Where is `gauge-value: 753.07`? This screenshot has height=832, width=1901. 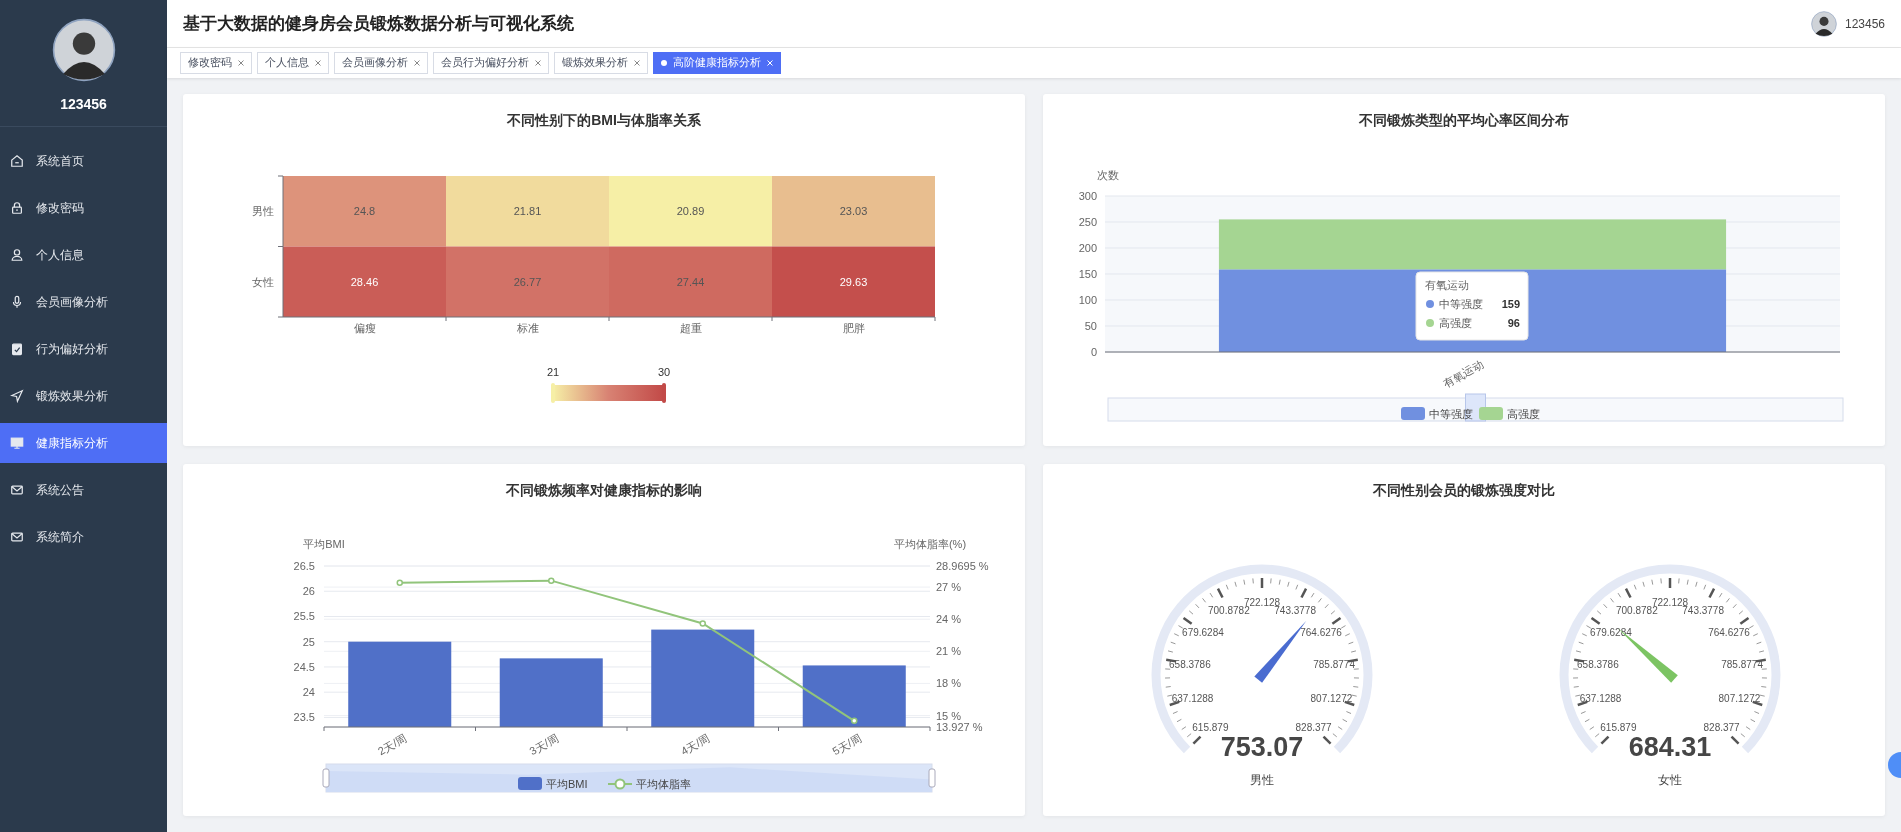
gauge-value: 753.07 is located at coordinates (1262, 747).